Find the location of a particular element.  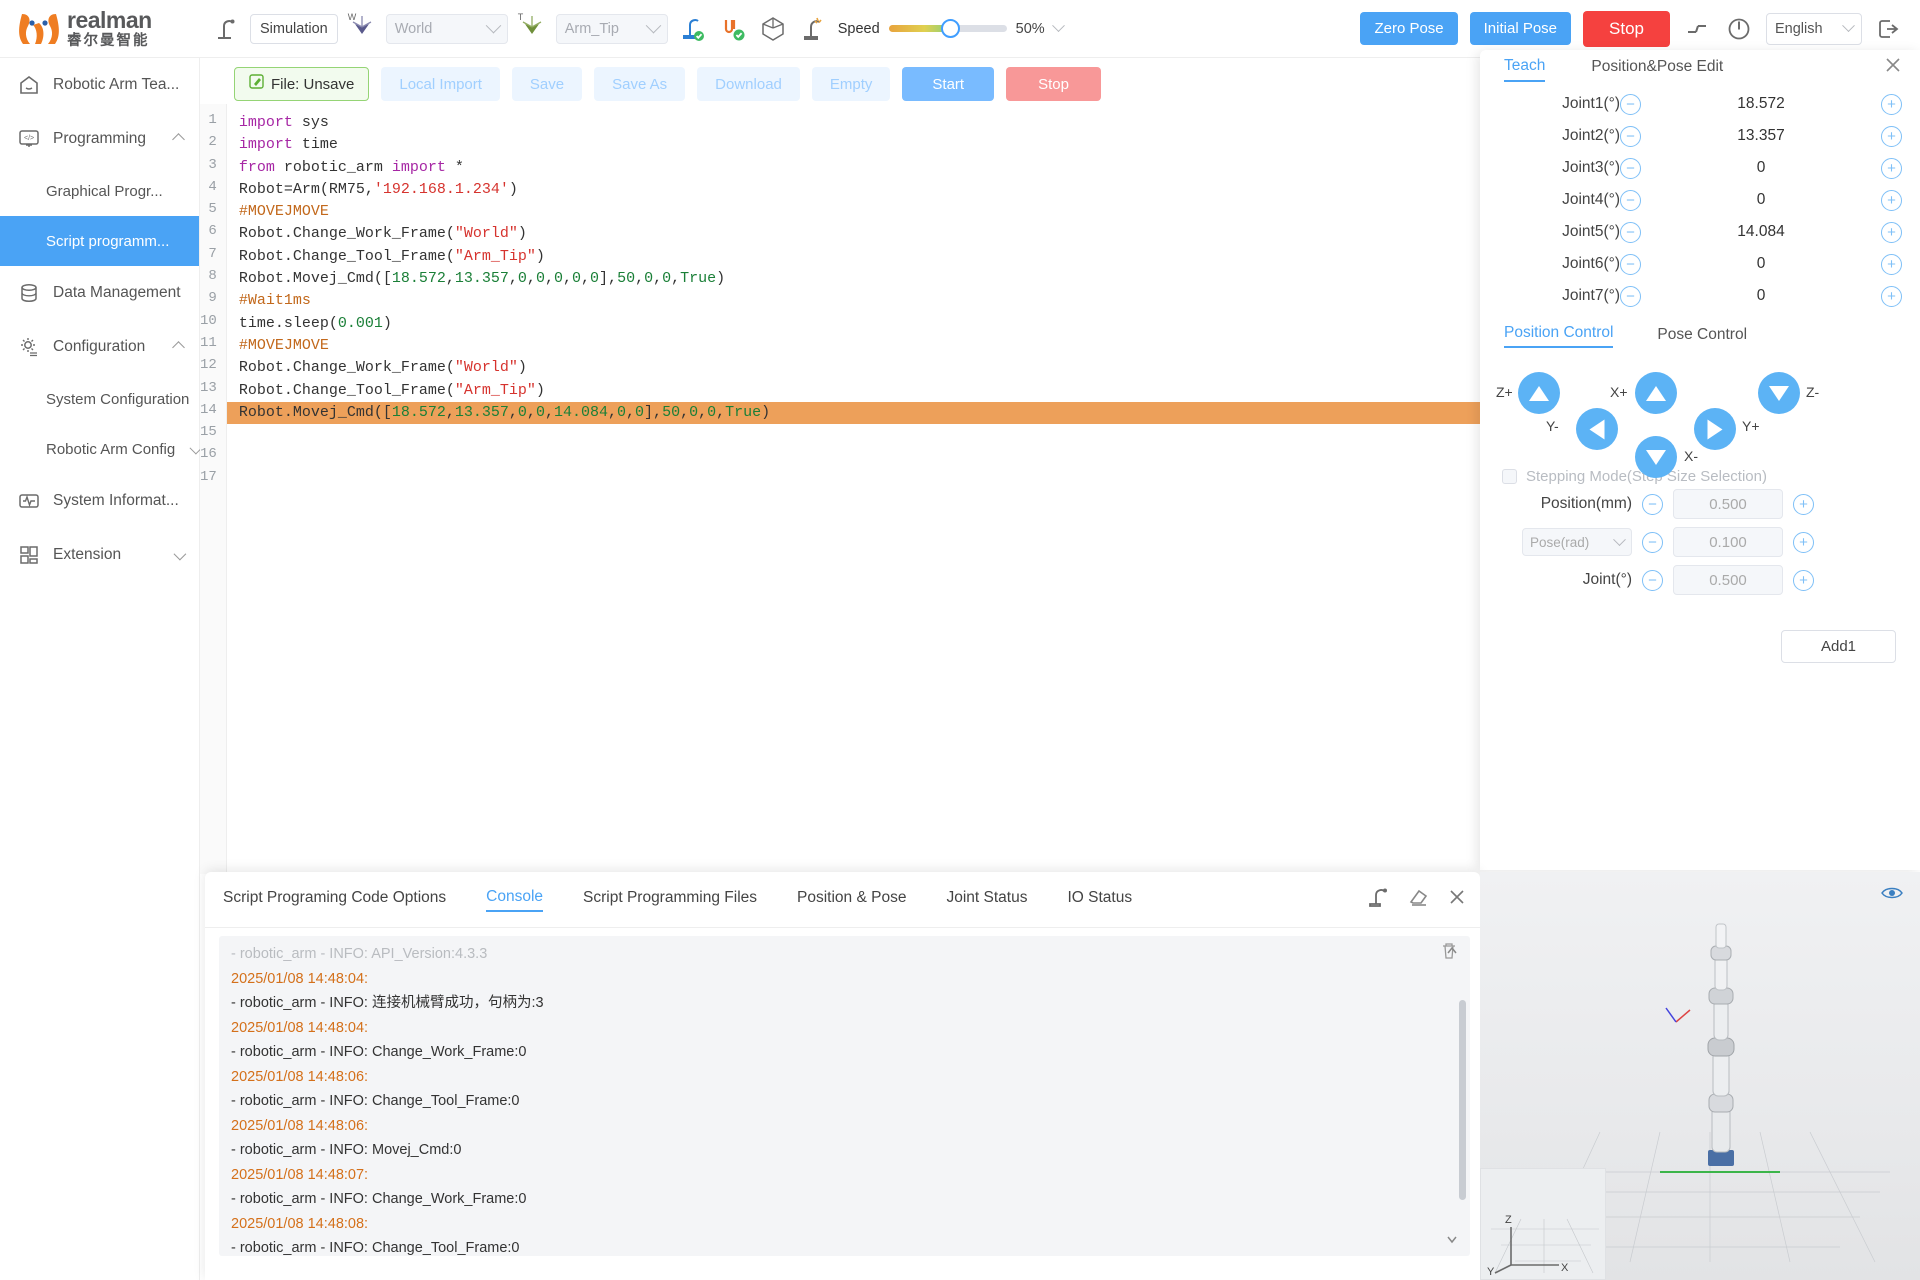

initial-pose-button: Initial Pose is located at coordinates (1520, 28).